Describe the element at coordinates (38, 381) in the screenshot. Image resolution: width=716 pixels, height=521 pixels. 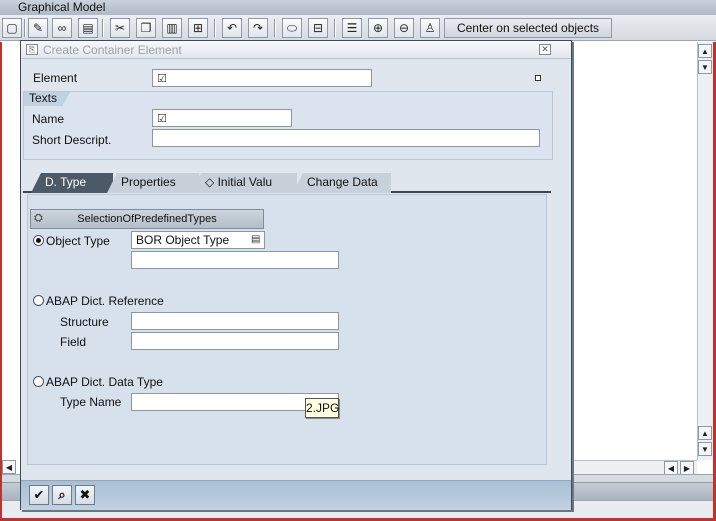
I see `abap-dict-data-type-radio` at that location.